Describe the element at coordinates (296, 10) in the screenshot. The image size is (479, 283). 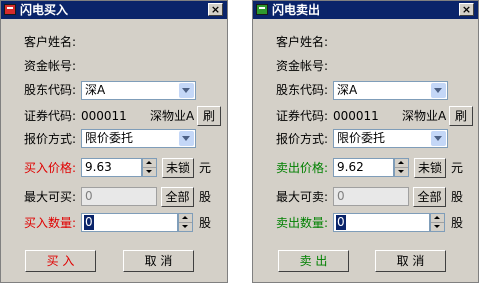
I see `sell-title: 闪电卖出` at that location.